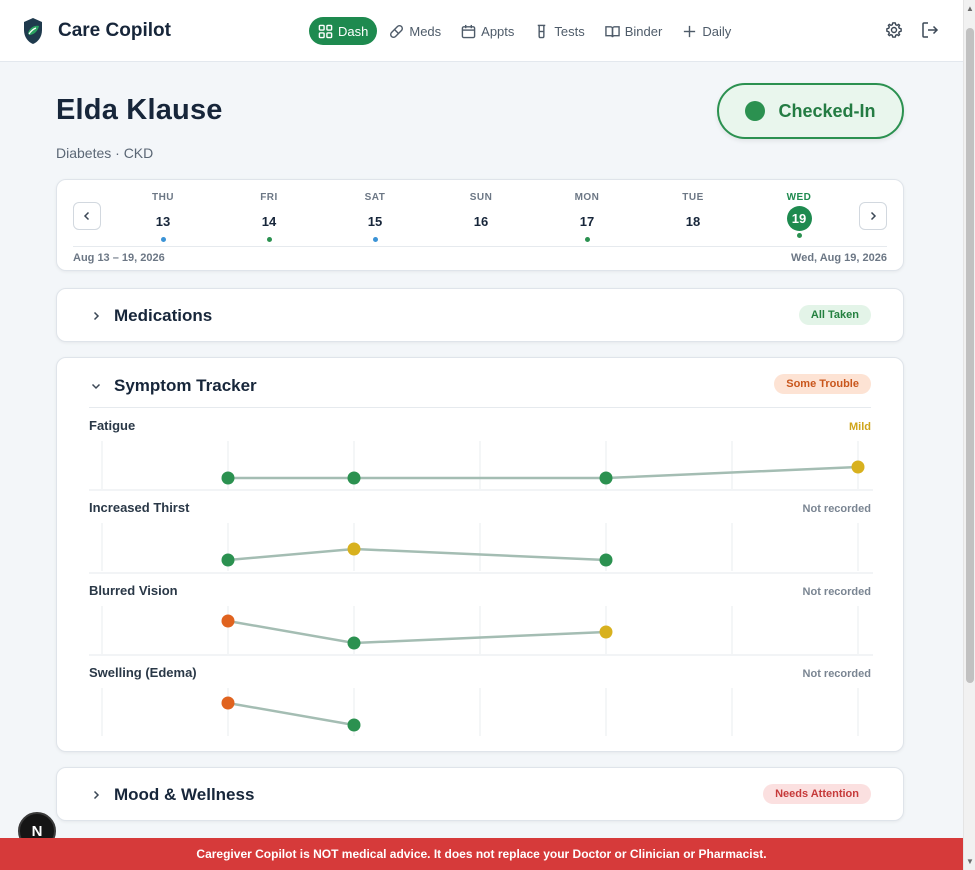 The height and width of the screenshot is (870, 975). I want to click on nav-tests-label: Tests, so click(569, 31).